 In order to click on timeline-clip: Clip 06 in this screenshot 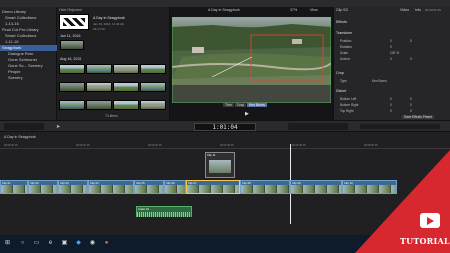, I will do `click(175, 187)`.